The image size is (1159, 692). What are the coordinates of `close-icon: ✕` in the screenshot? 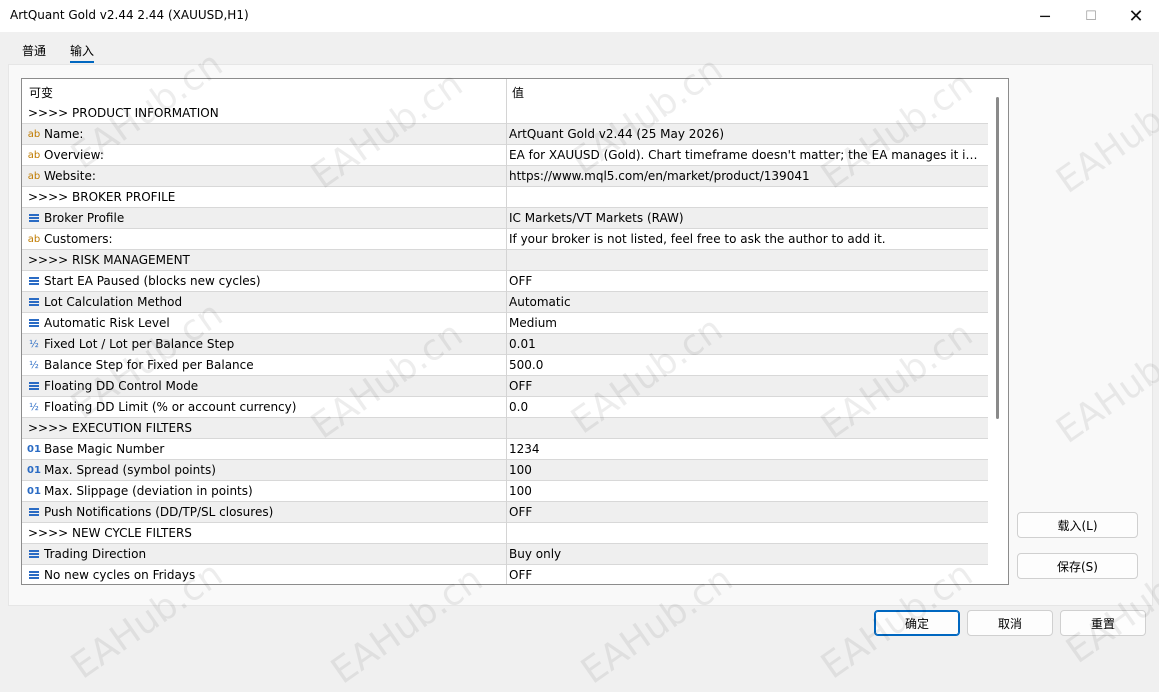 It's located at (1136, 16).